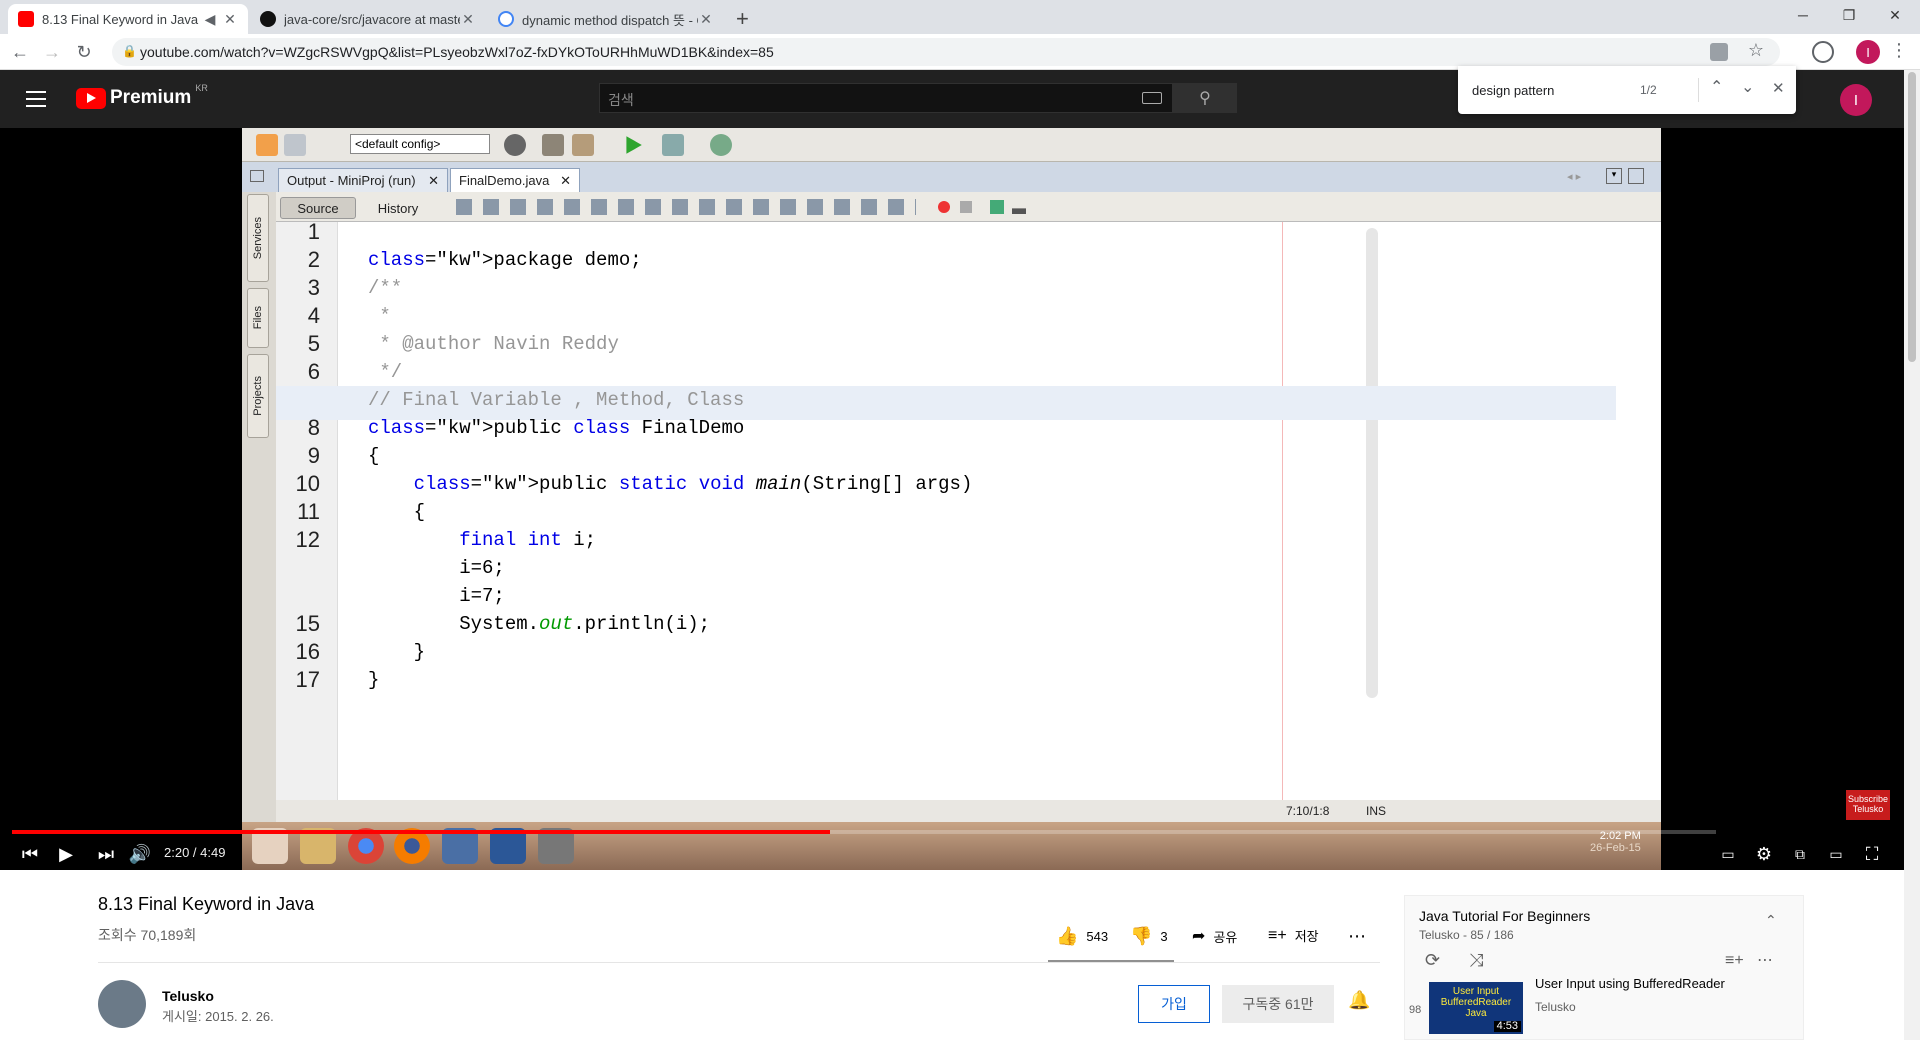  Describe the element at coordinates (1899, 50) in the screenshot. I see `chrome-menu-icon: ⋮` at that location.